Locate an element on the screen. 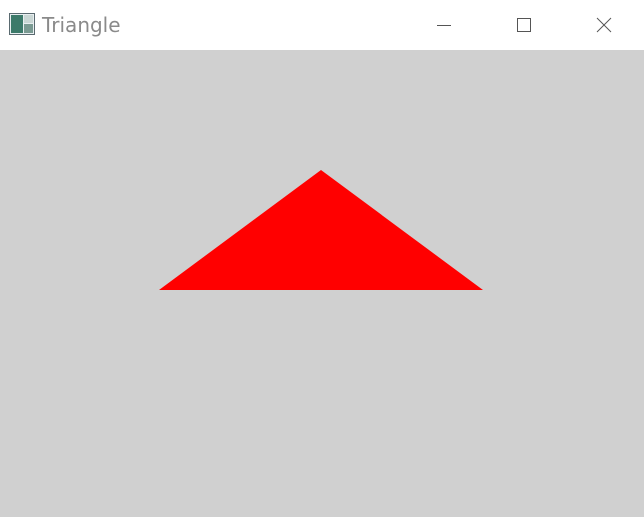 The height and width of the screenshot is (517, 644). title-bar: Triangle is located at coordinates (322, 25).